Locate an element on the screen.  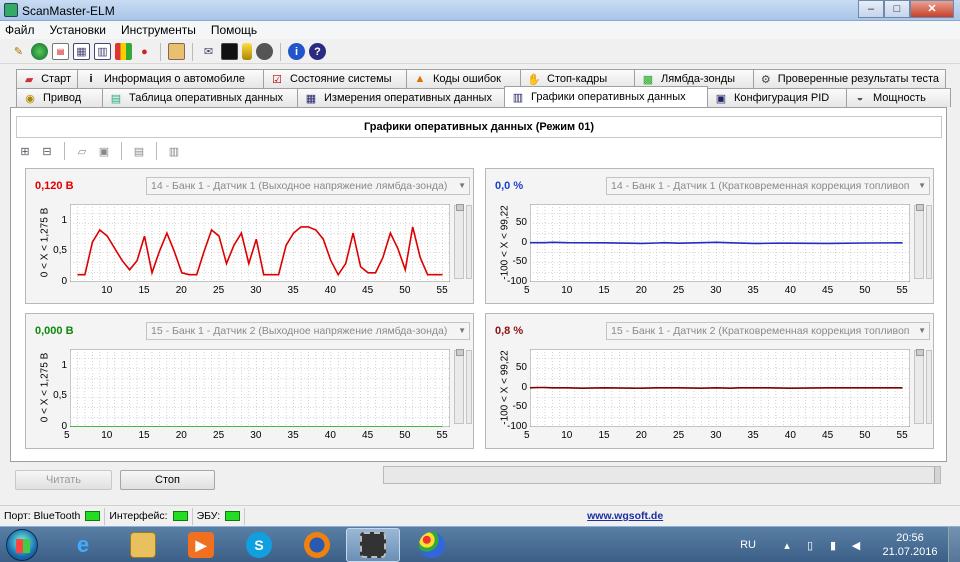
trafficlight-icon: ● is located at coordinates (144, 51).